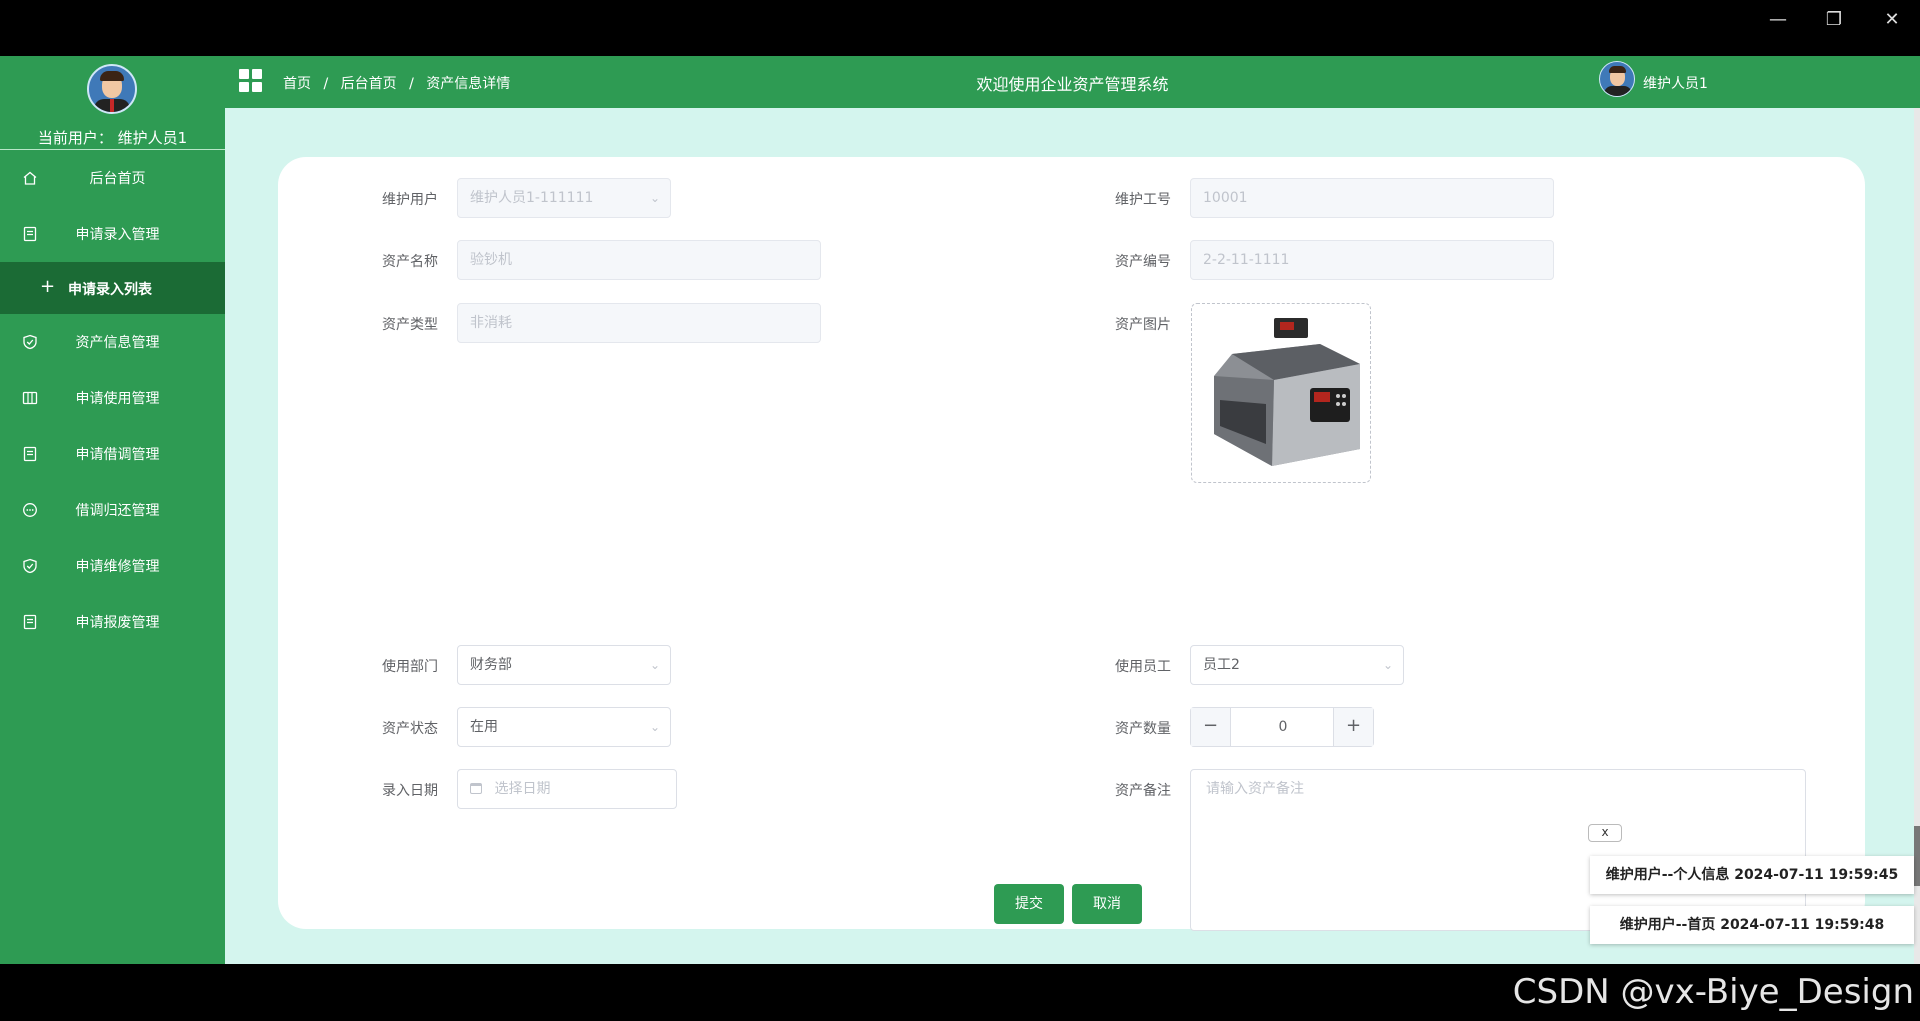  Describe the element at coordinates (410, 667) in the screenshot. I see `dept-label: 使用部门` at that location.